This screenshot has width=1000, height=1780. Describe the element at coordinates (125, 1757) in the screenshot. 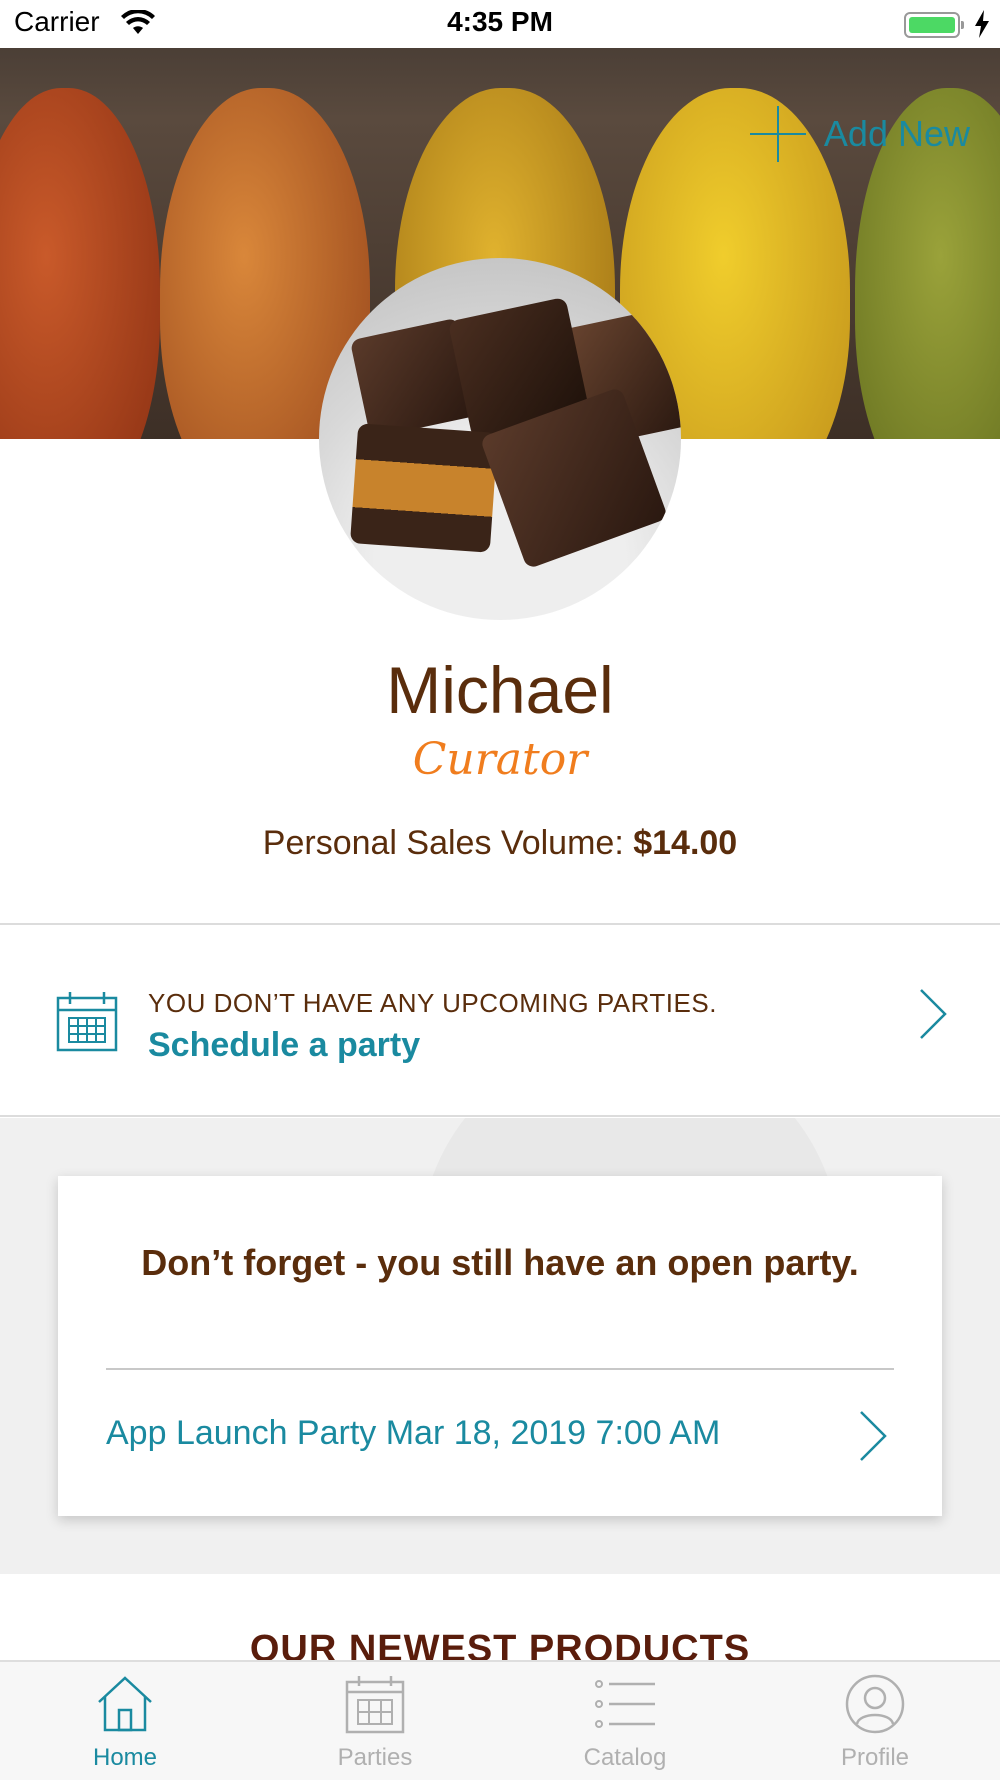

I see `tab-label: Home` at that location.